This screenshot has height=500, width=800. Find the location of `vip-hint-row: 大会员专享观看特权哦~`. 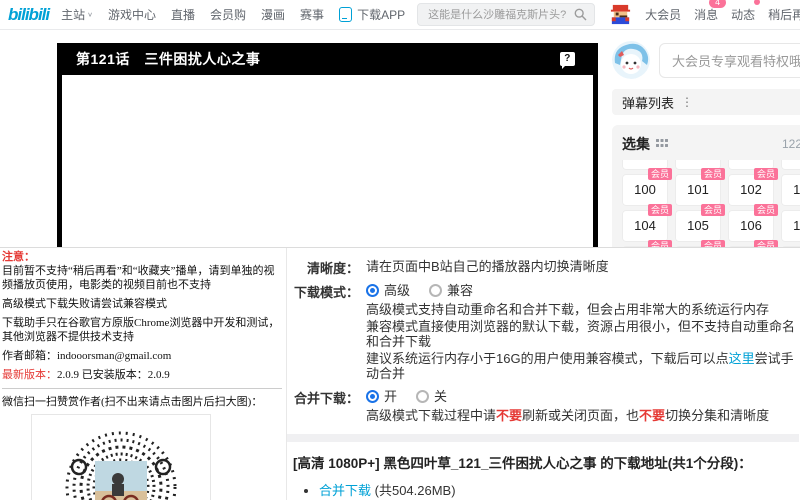

vip-hint-row: 大会员专享观看特权哦~ is located at coordinates (706, 60).